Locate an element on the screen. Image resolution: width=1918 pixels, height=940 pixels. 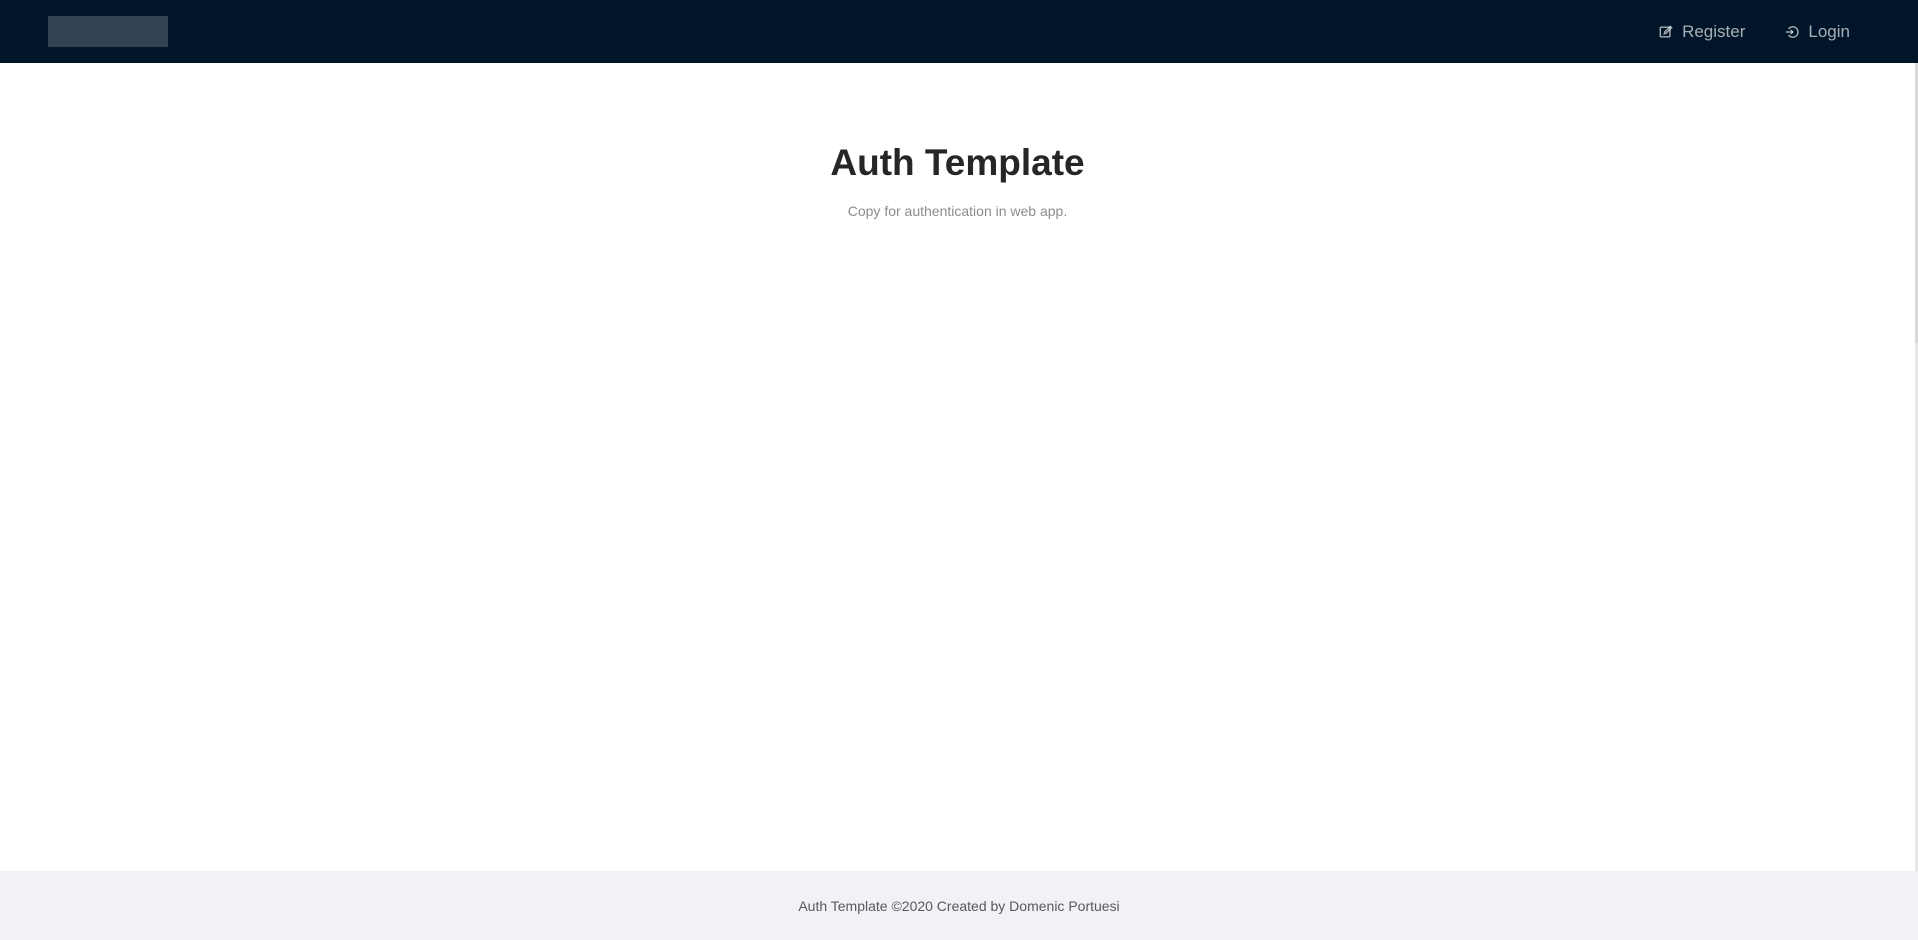
top-nav-bar: Register Login is located at coordinates (959, 31).